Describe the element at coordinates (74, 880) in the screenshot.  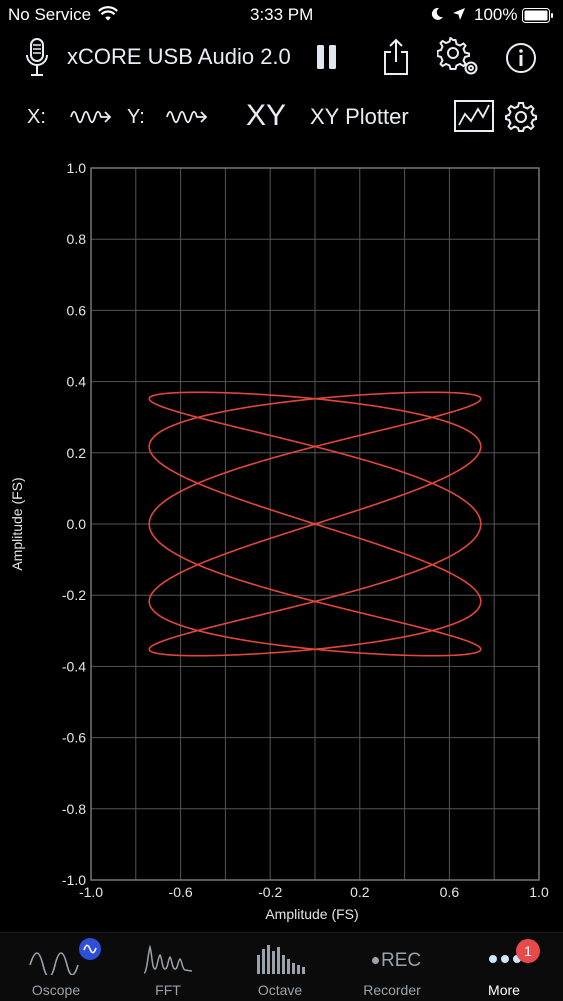
I see `y-tick-label: -1.0` at that location.